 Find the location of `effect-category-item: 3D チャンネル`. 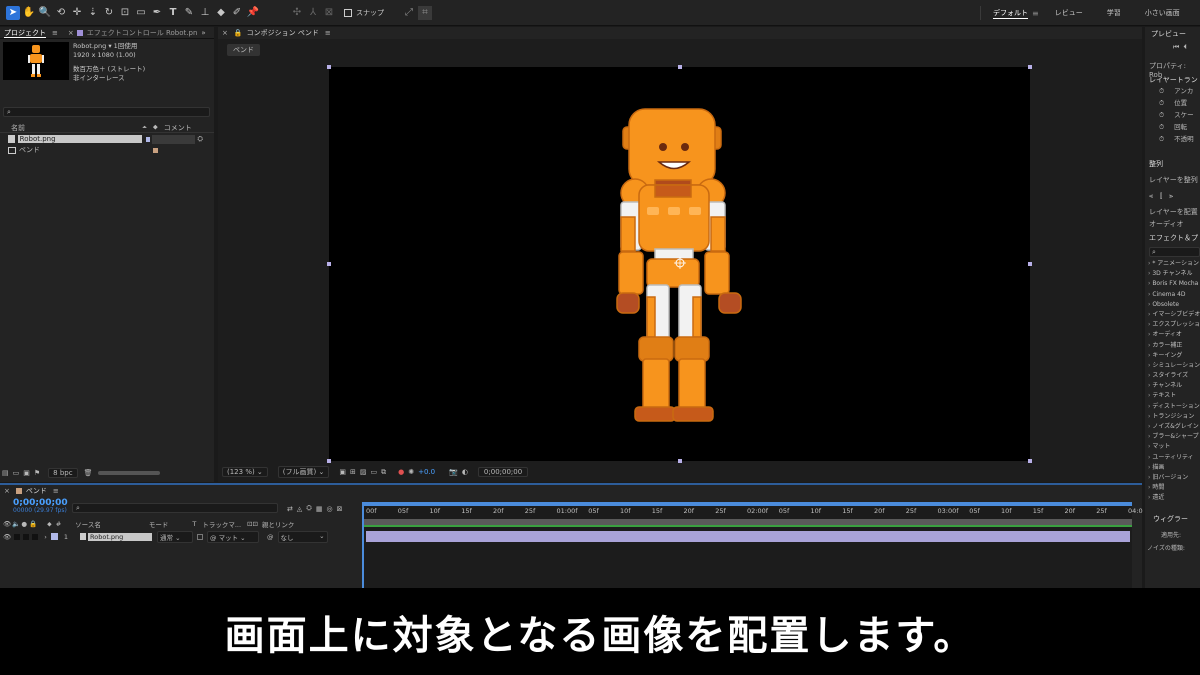

effect-category-item: 3D チャンネル is located at coordinates (1174, 274).